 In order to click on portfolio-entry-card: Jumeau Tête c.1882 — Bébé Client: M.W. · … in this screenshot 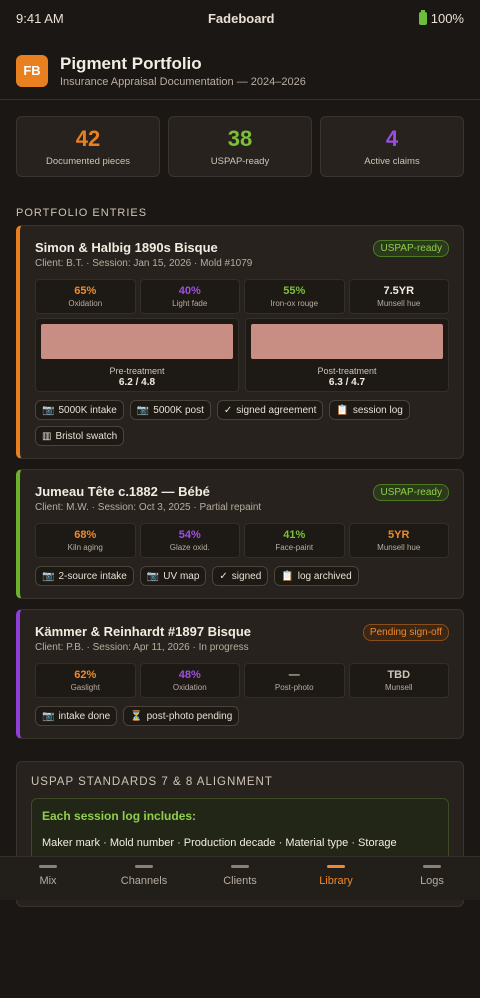, I will do `click(240, 534)`.